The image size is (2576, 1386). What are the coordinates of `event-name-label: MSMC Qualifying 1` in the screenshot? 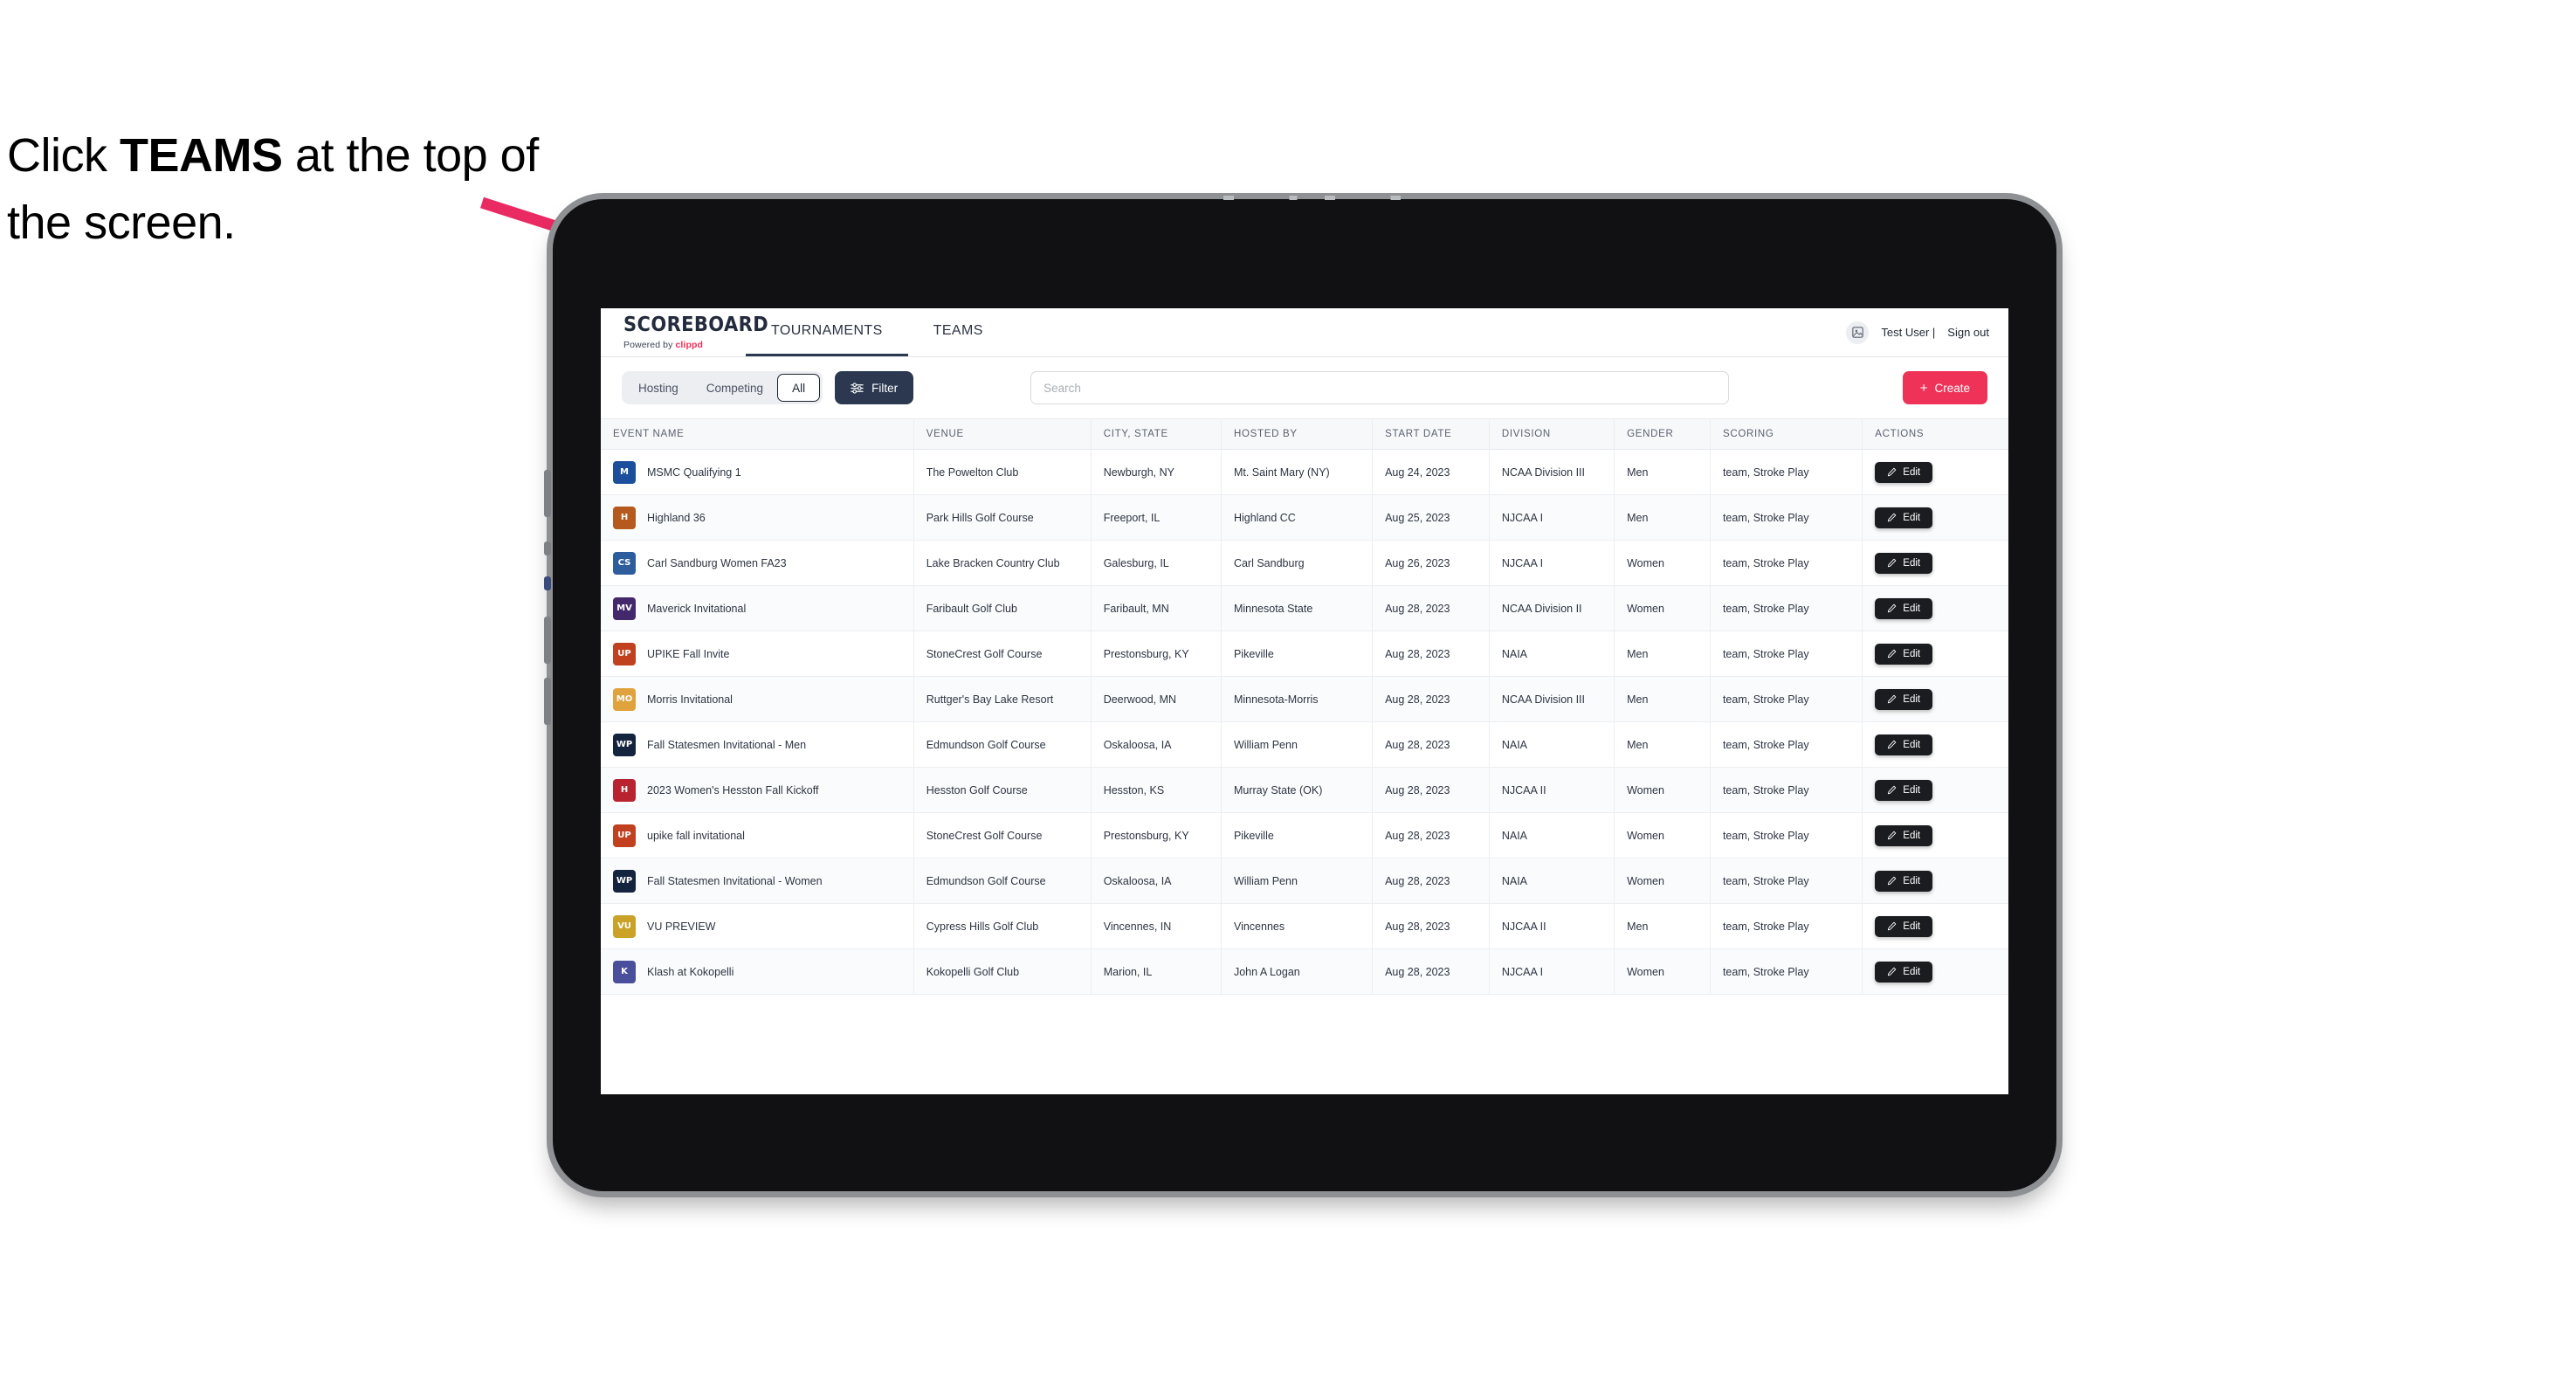 It's located at (694, 472).